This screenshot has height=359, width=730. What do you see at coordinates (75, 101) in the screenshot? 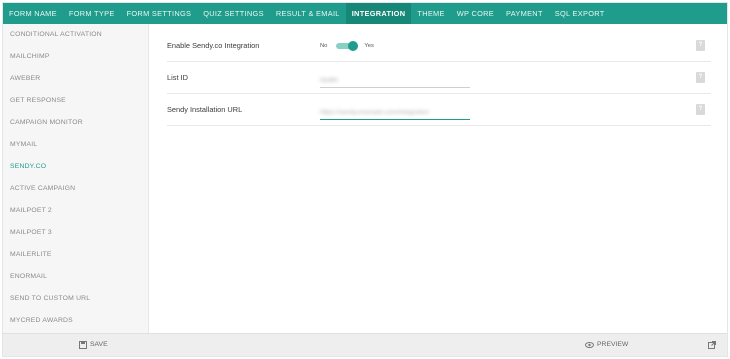
I see `sidebar-item-get-response: GET RESPONSE` at bounding box center [75, 101].